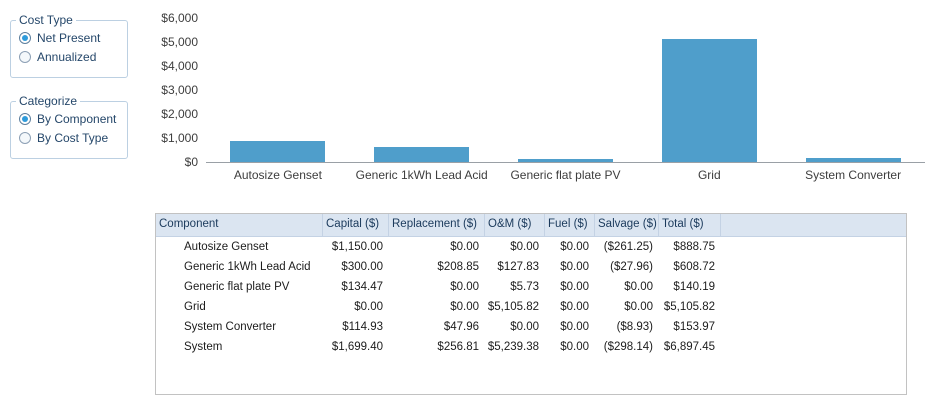 The height and width of the screenshot is (405, 933). Describe the element at coordinates (237, 287) in the screenshot. I see `table-cell: Generic flat plate PV` at that location.